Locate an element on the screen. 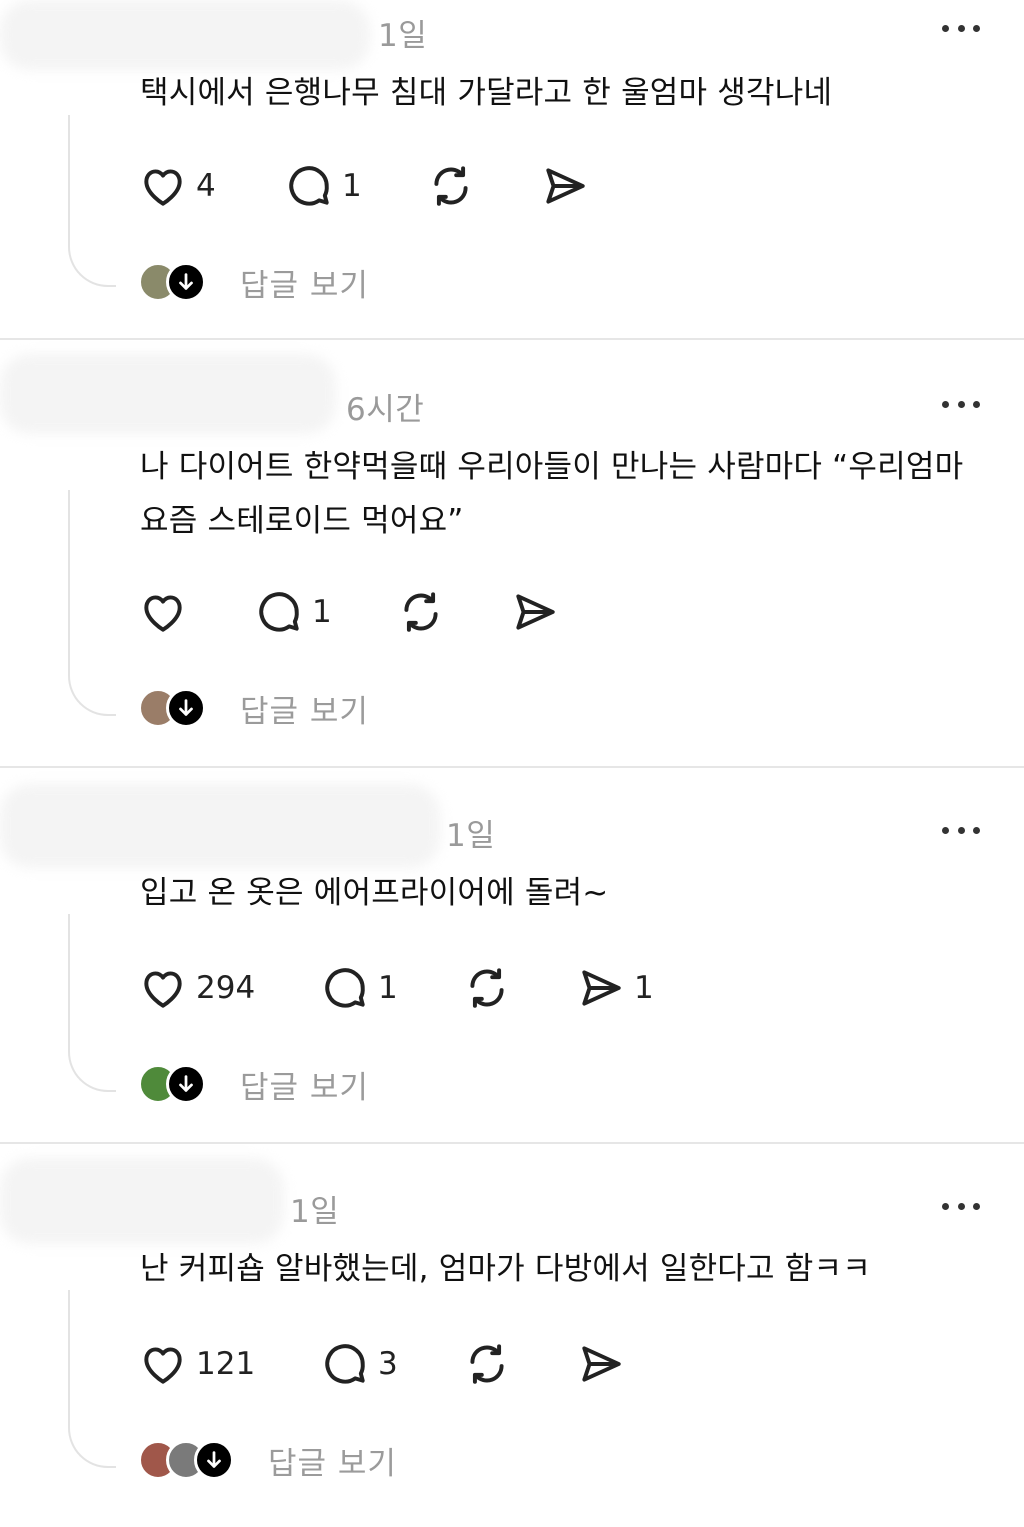 This screenshot has height=1527, width=1024. action-bar: 294 1 1 is located at coordinates (396, 988).